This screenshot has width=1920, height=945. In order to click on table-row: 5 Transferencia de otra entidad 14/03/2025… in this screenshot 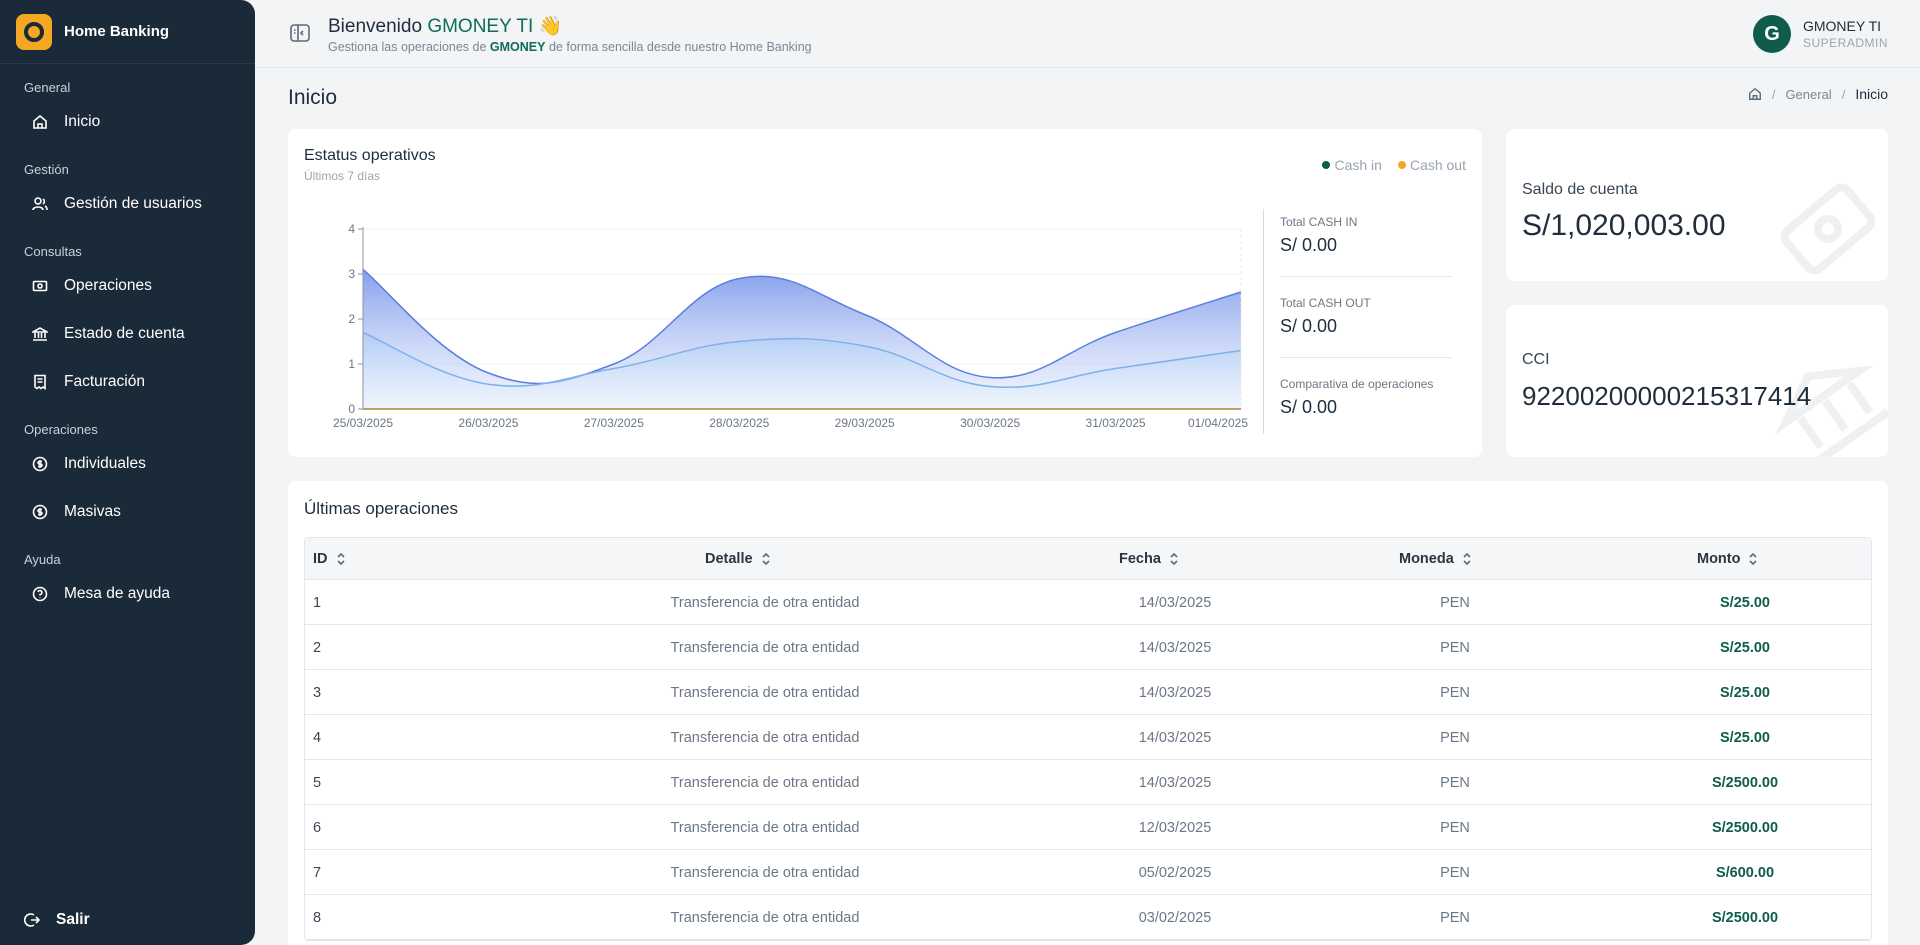, I will do `click(1088, 782)`.